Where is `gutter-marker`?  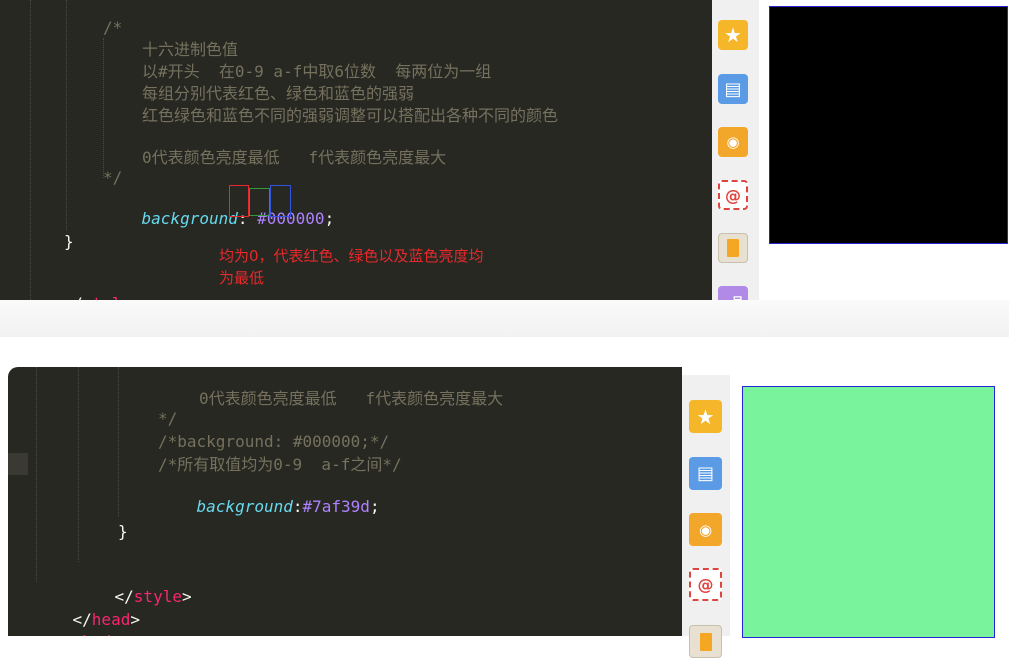 gutter-marker is located at coordinates (18, 464).